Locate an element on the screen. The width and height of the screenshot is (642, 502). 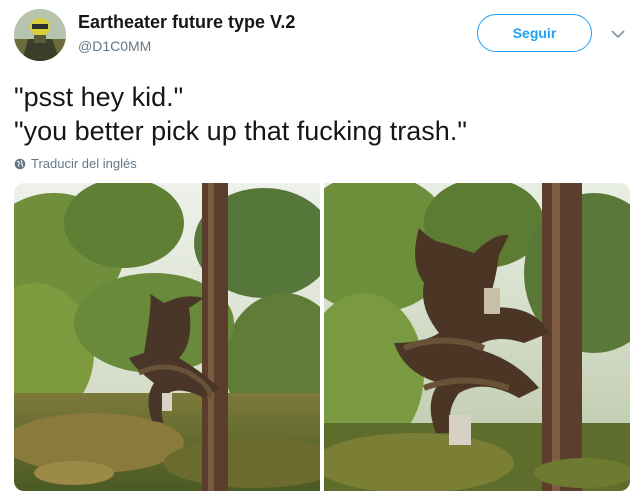
globe-icon is located at coordinates (20, 163).